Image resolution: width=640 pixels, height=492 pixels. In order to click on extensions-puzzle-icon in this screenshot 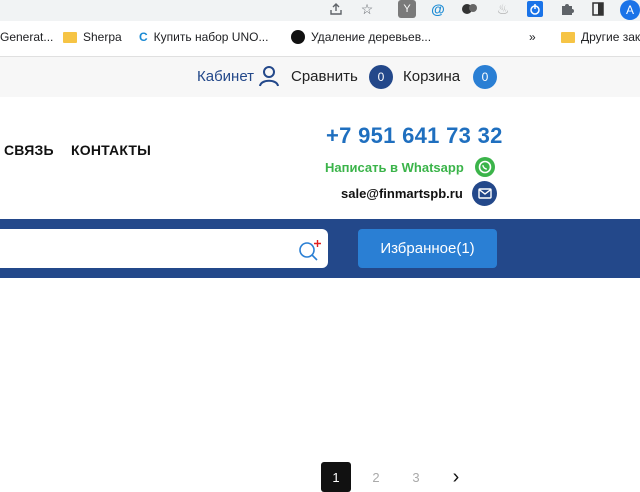, I will do `click(567, 9)`.